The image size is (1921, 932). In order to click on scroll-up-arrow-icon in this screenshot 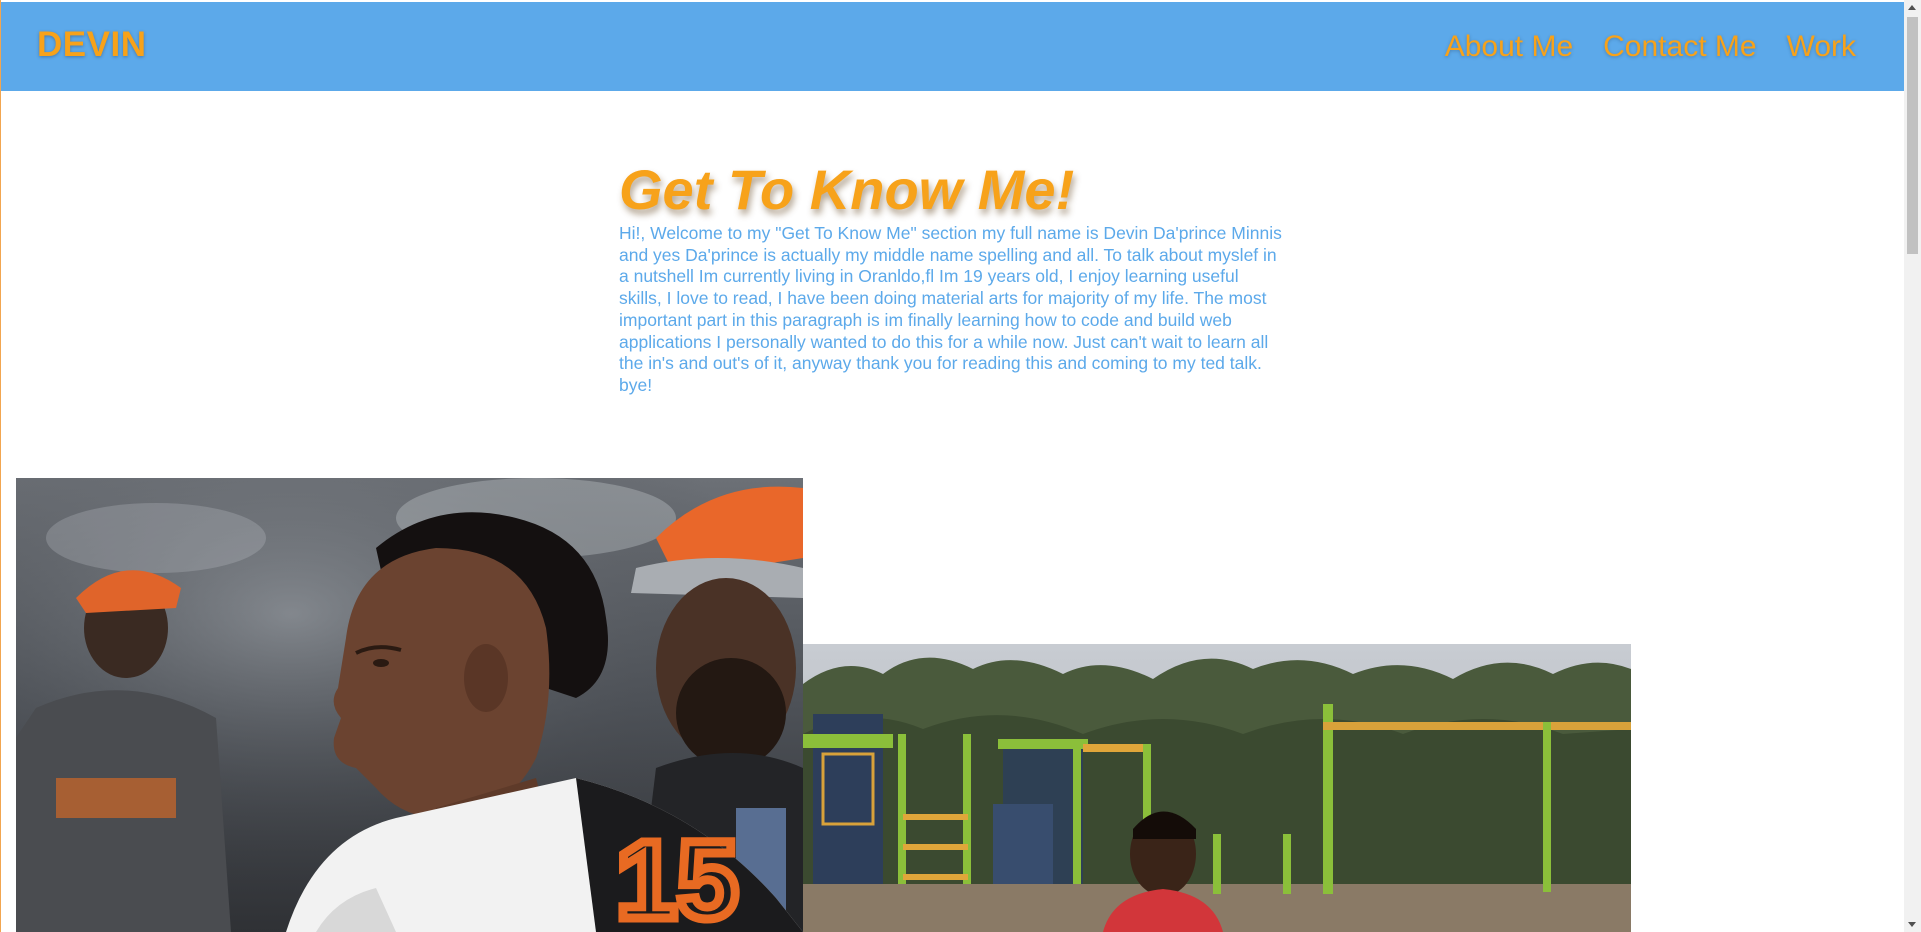, I will do `click(1912, 7)`.